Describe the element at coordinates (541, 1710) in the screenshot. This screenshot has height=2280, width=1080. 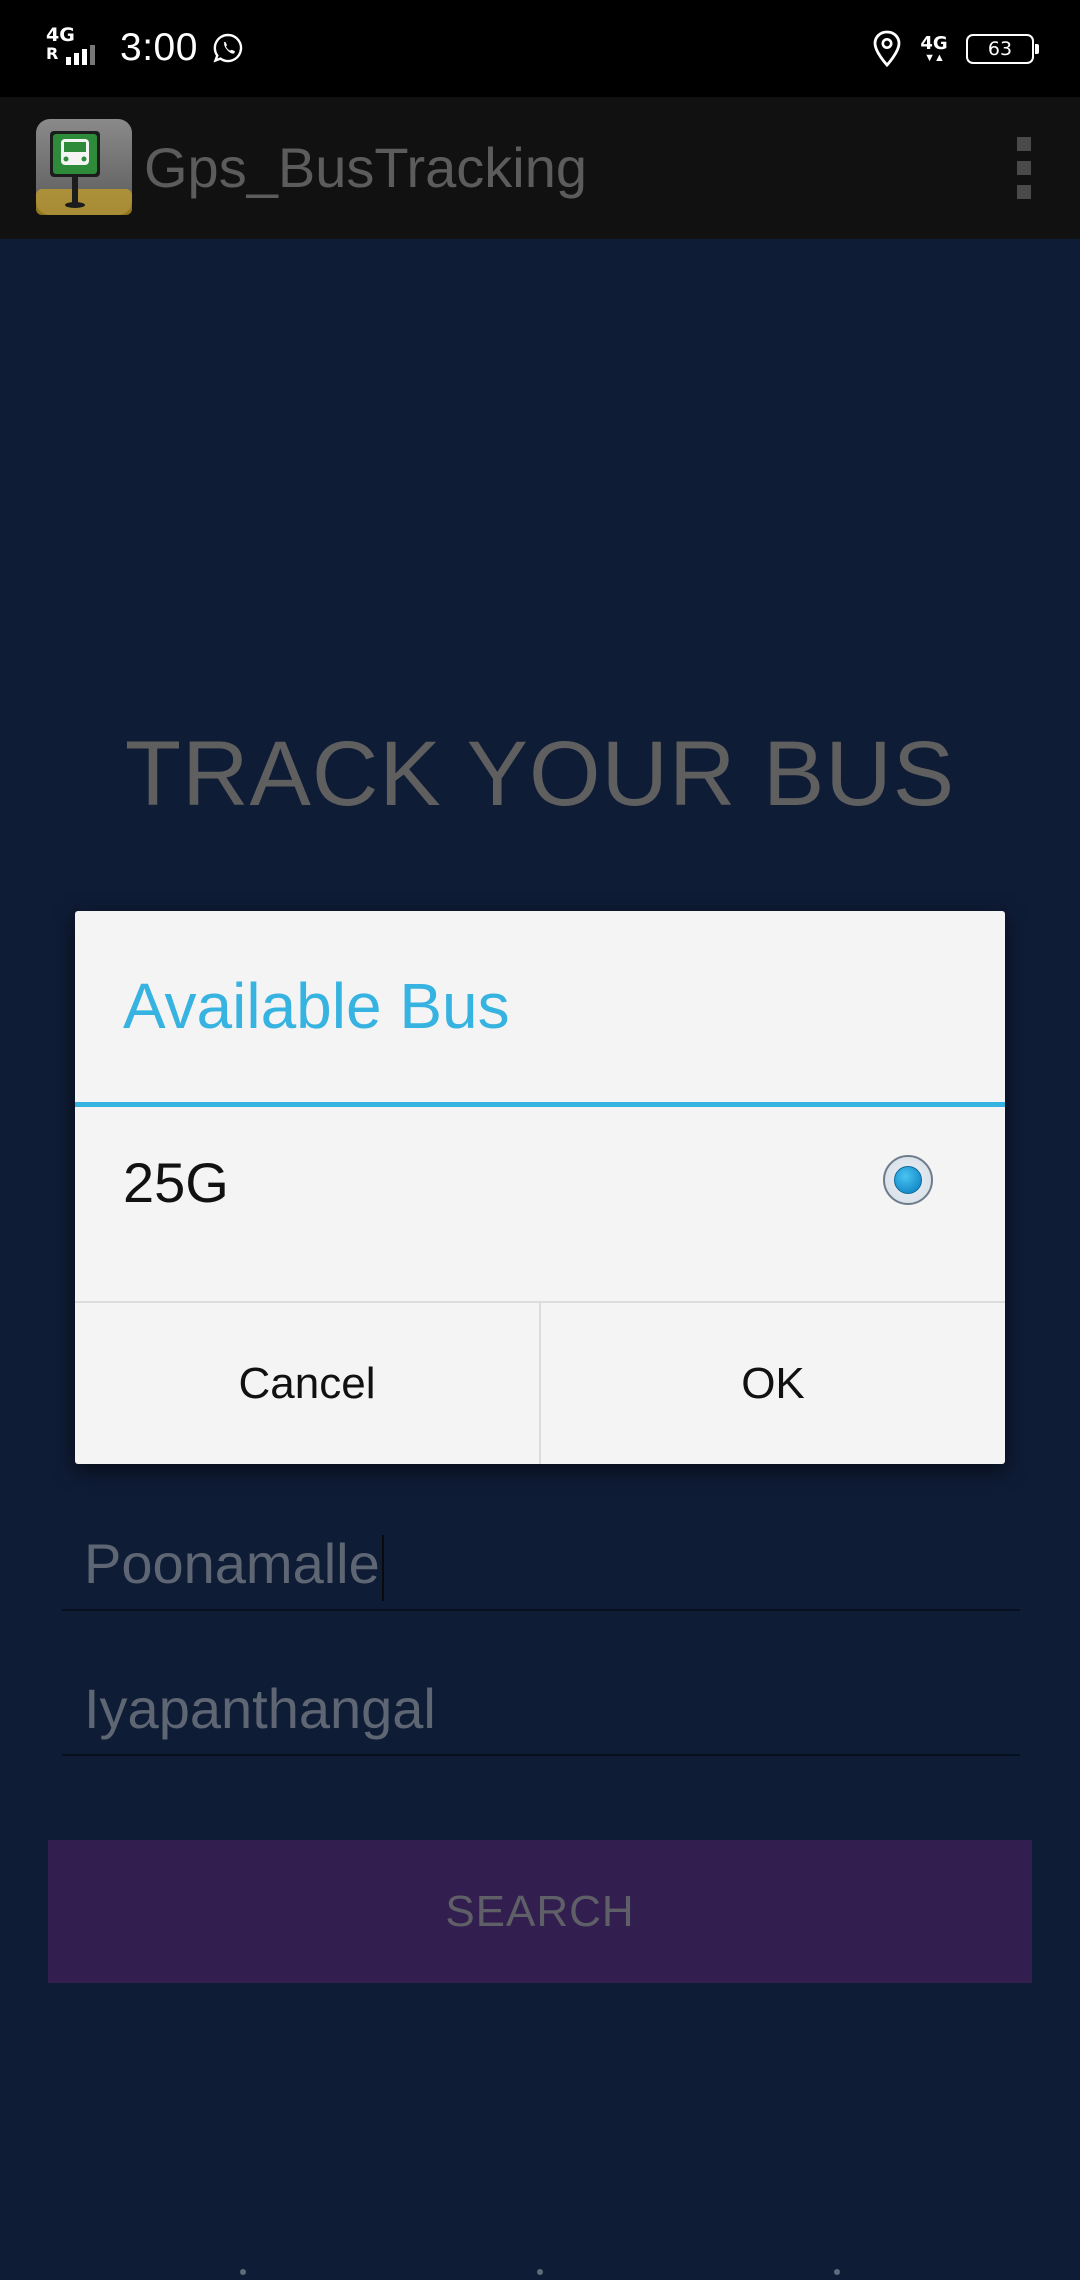
I see `to-location-input: Iyapanthangal` at that location.